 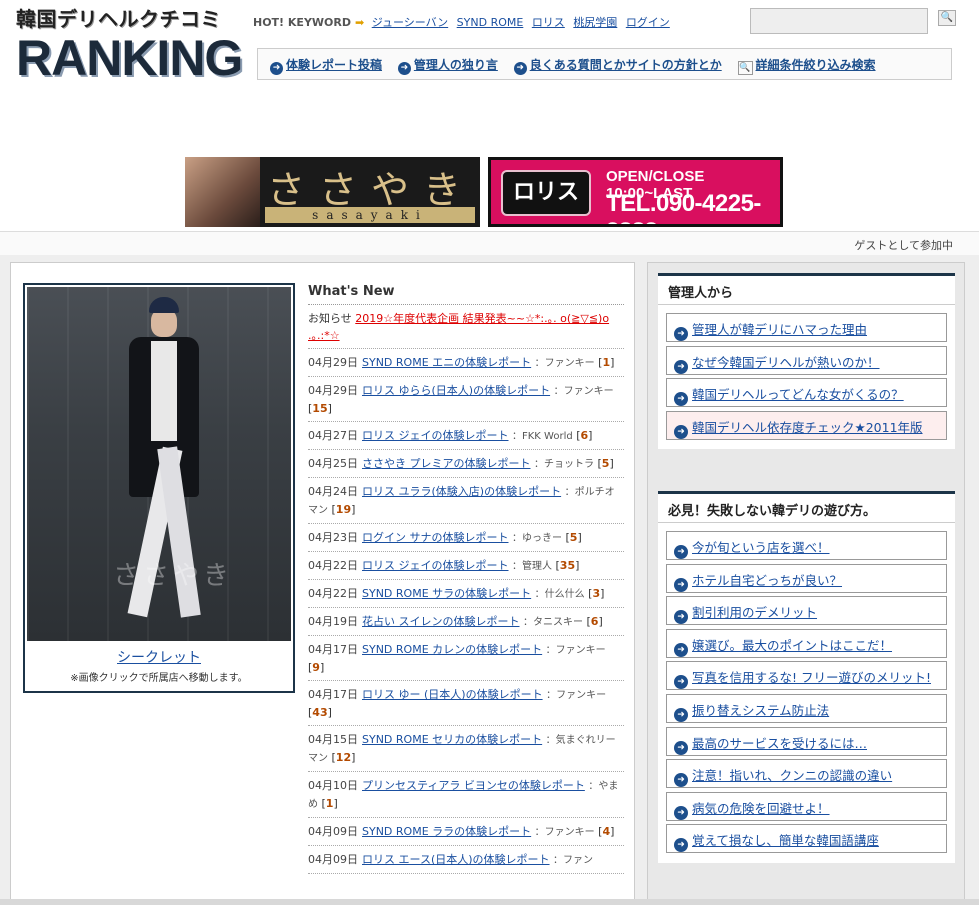 I want to click on logo-japanese: 韓国デリヘルクチコミ, so click(x=118, y=19).